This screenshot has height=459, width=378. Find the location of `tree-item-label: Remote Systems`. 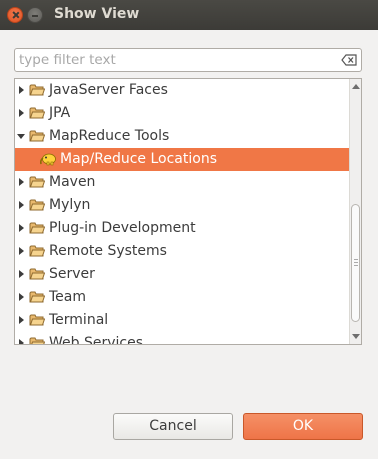

tree-item-label: Remote Systems is located at coordinates (108, 251).